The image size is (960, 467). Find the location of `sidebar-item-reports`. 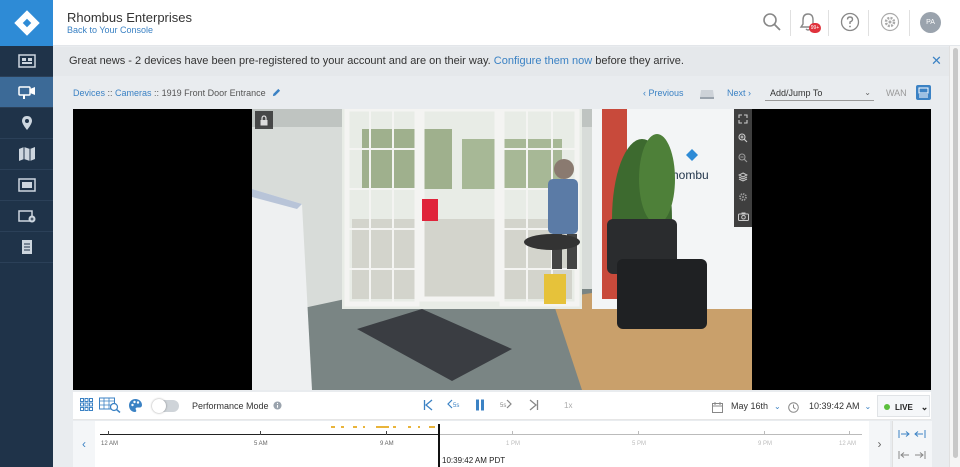

sidebar-item-reports is located at coordinates (26, 247).